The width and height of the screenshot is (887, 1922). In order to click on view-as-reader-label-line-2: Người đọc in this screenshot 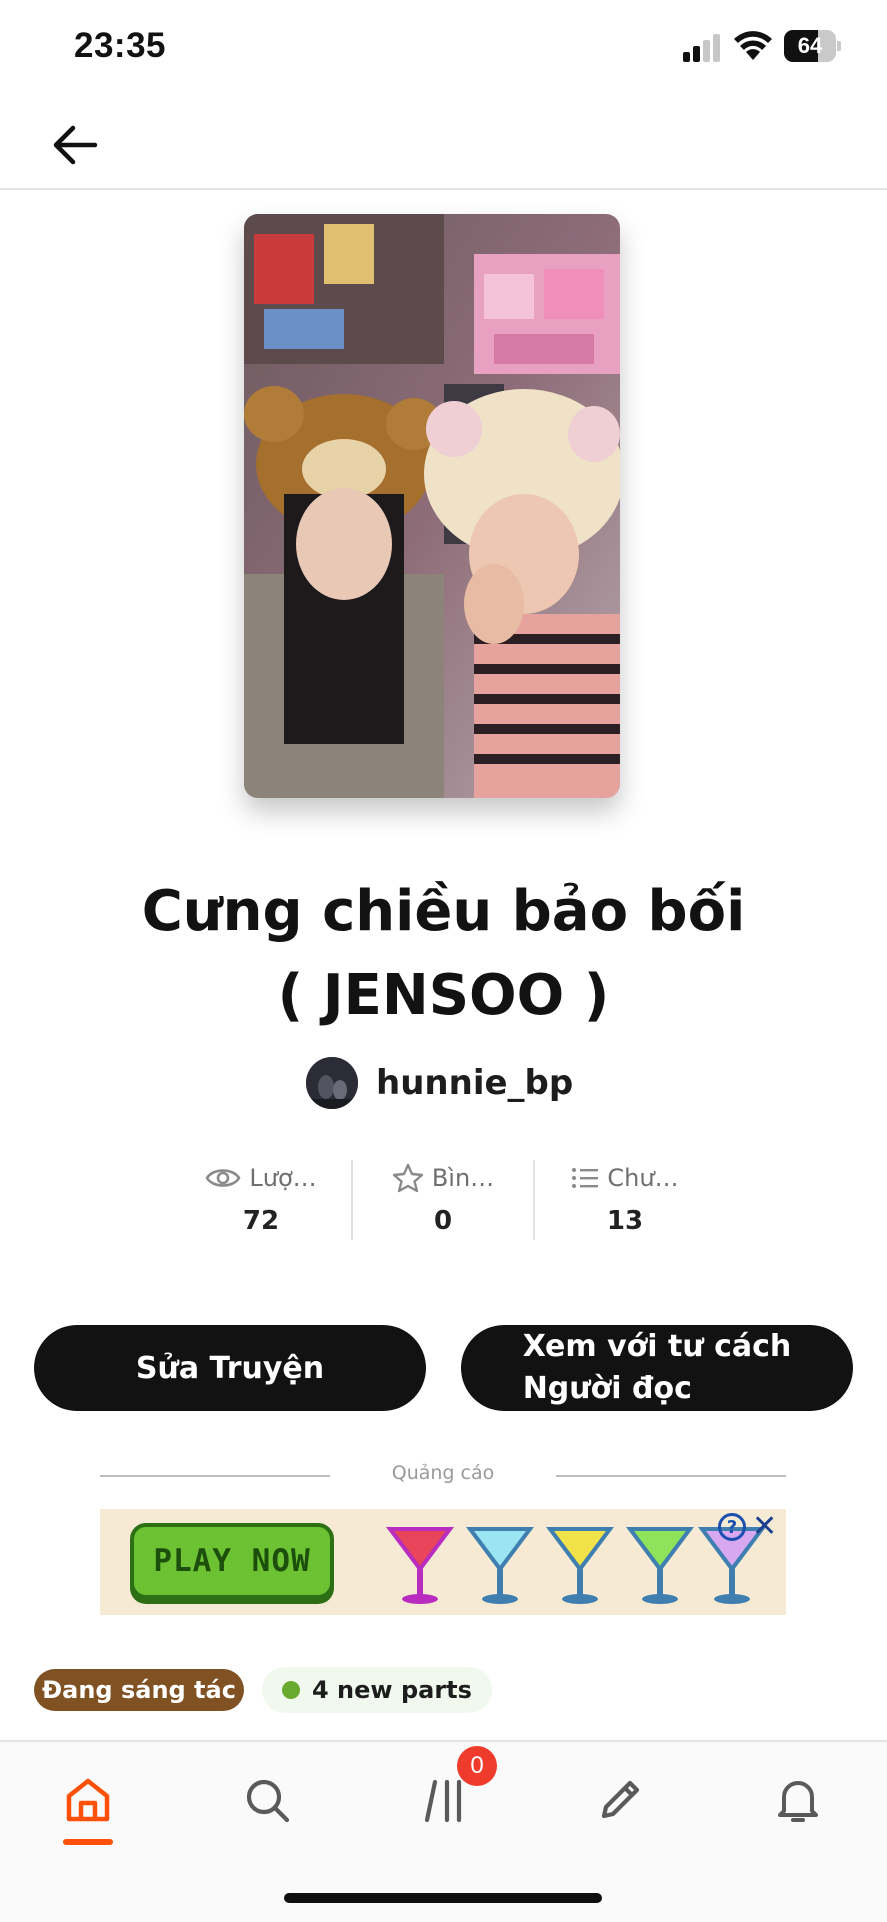, I will do `click(607, 1388)`.